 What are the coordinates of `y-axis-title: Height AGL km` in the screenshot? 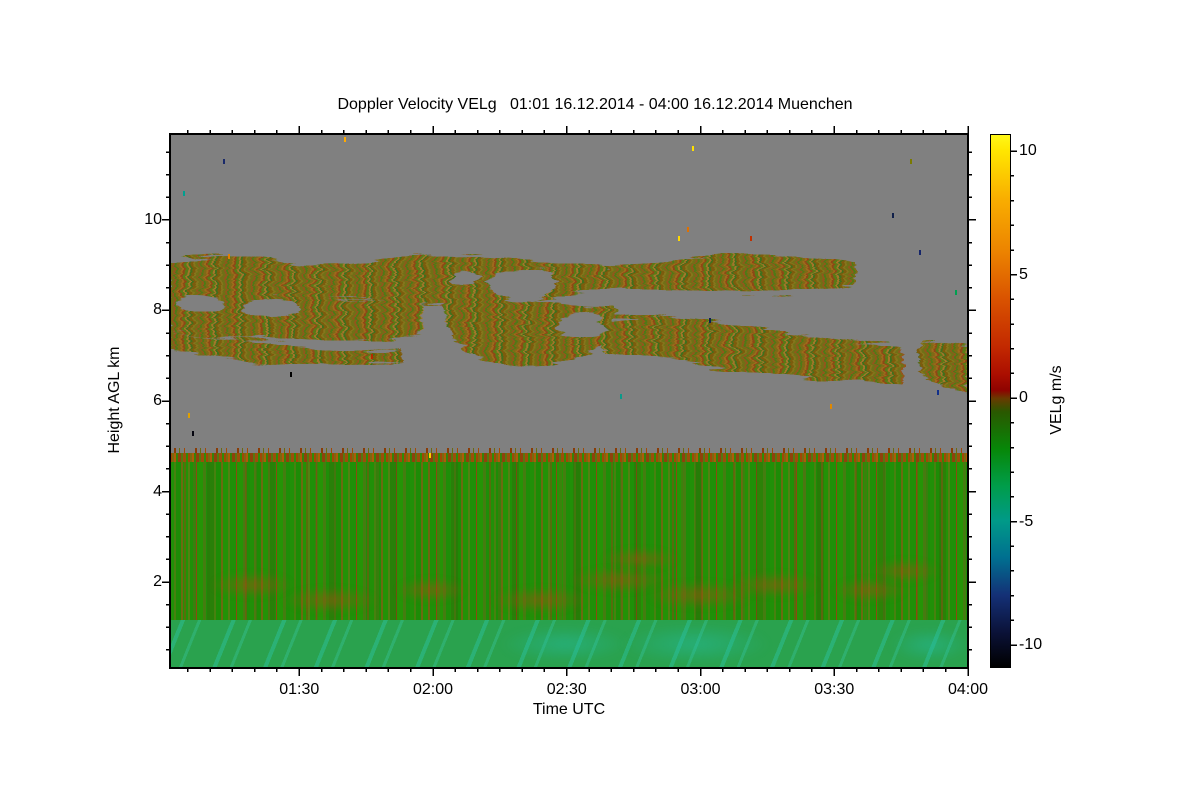 It's located at (114, 400).